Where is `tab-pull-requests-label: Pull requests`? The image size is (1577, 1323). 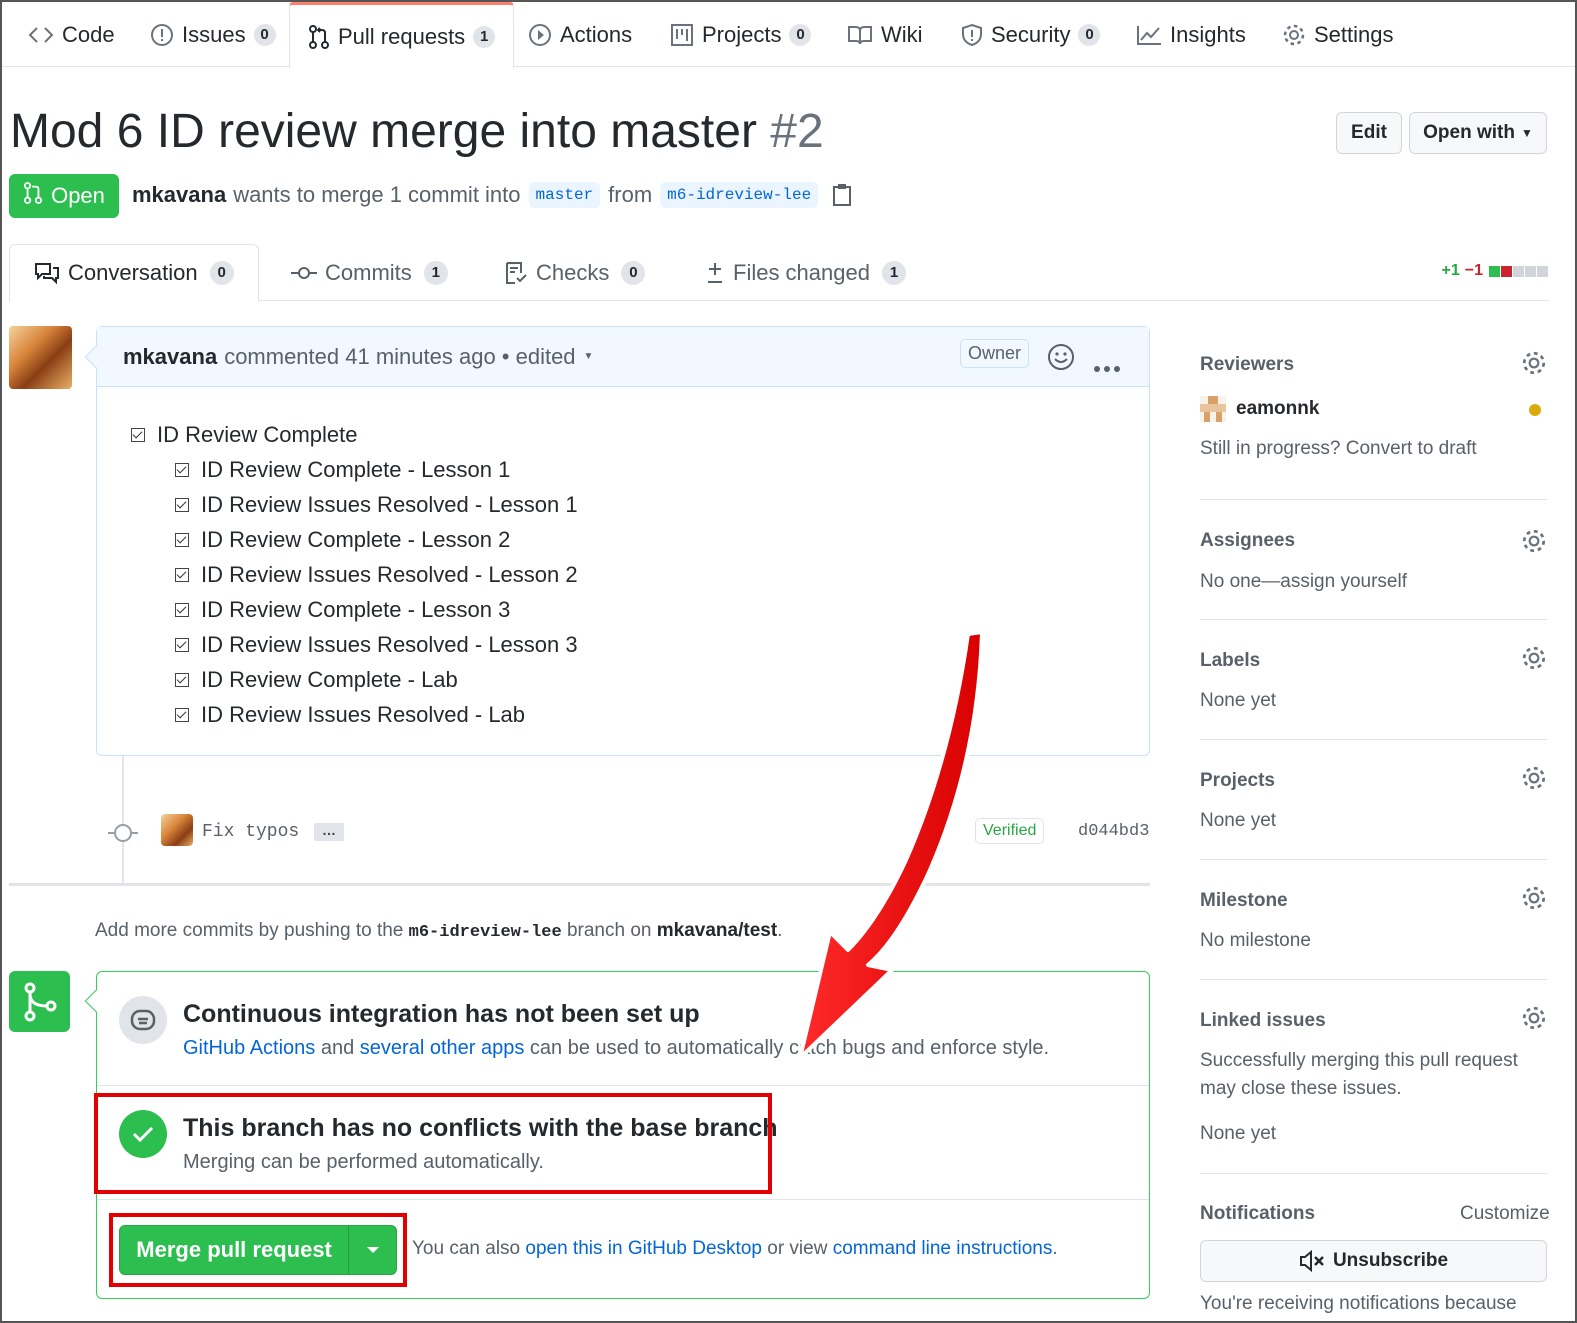 tab-pull-requests-label: Pull requests is located at coordinates (402, 36).